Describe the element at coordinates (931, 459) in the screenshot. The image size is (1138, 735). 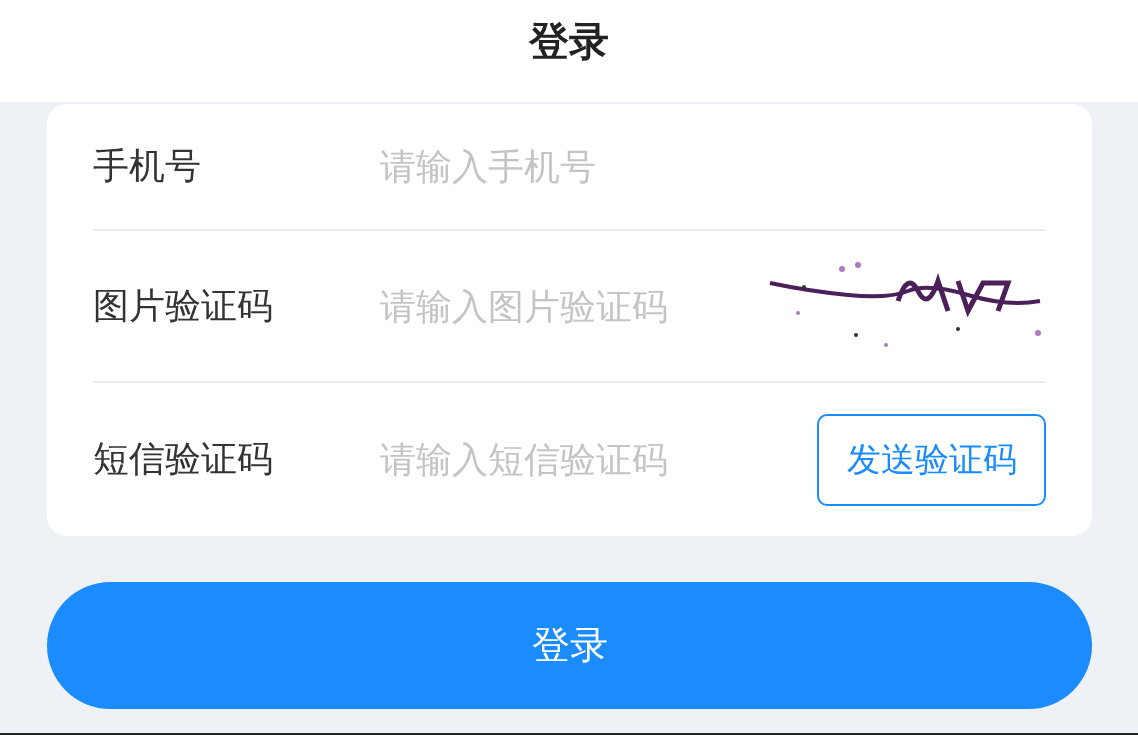
I see `send-code-button: 发送验证码` at that location.